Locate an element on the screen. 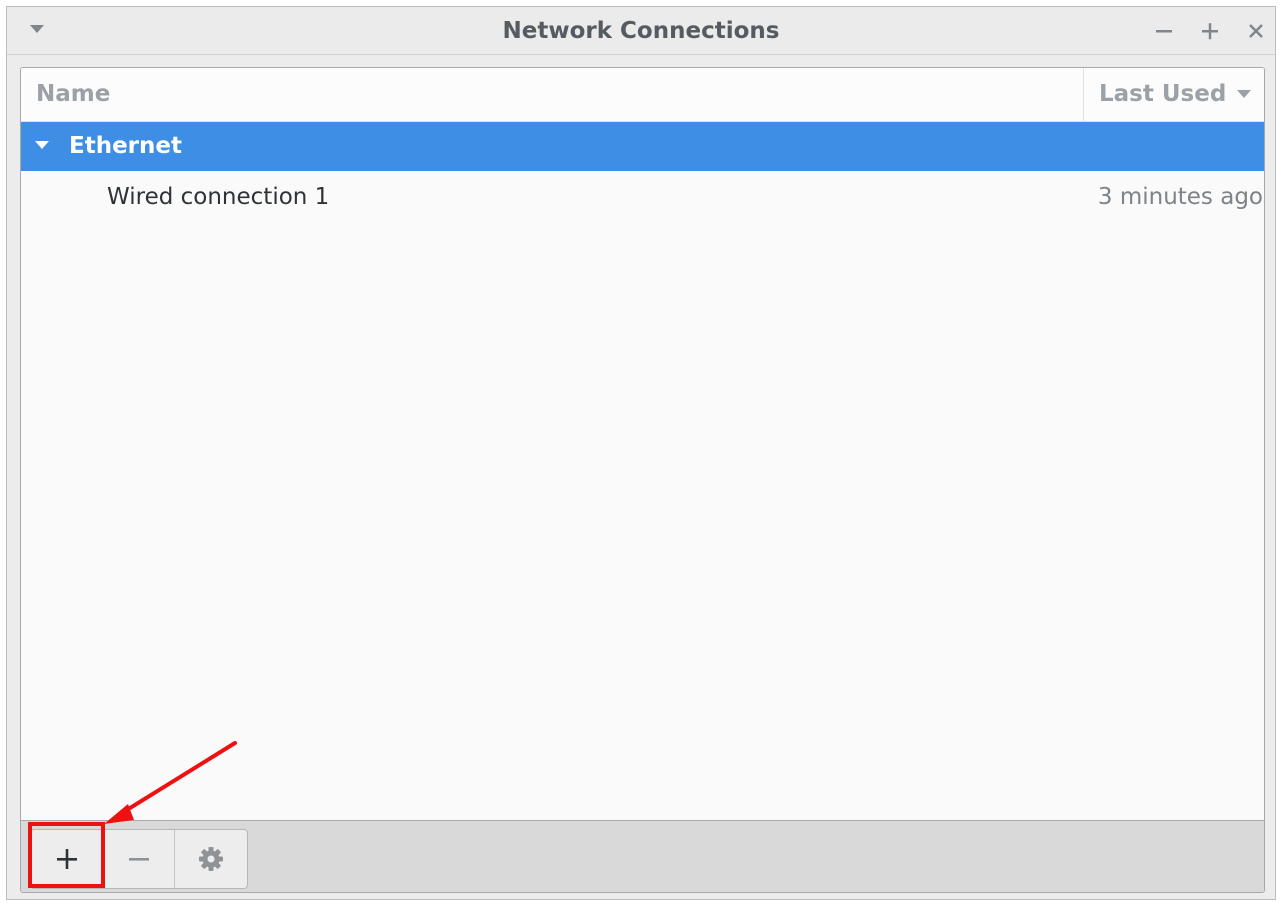 Image resolution: width=1280 pixels, height=903 pixels. gear-icon is located at coordinates (211, 859).